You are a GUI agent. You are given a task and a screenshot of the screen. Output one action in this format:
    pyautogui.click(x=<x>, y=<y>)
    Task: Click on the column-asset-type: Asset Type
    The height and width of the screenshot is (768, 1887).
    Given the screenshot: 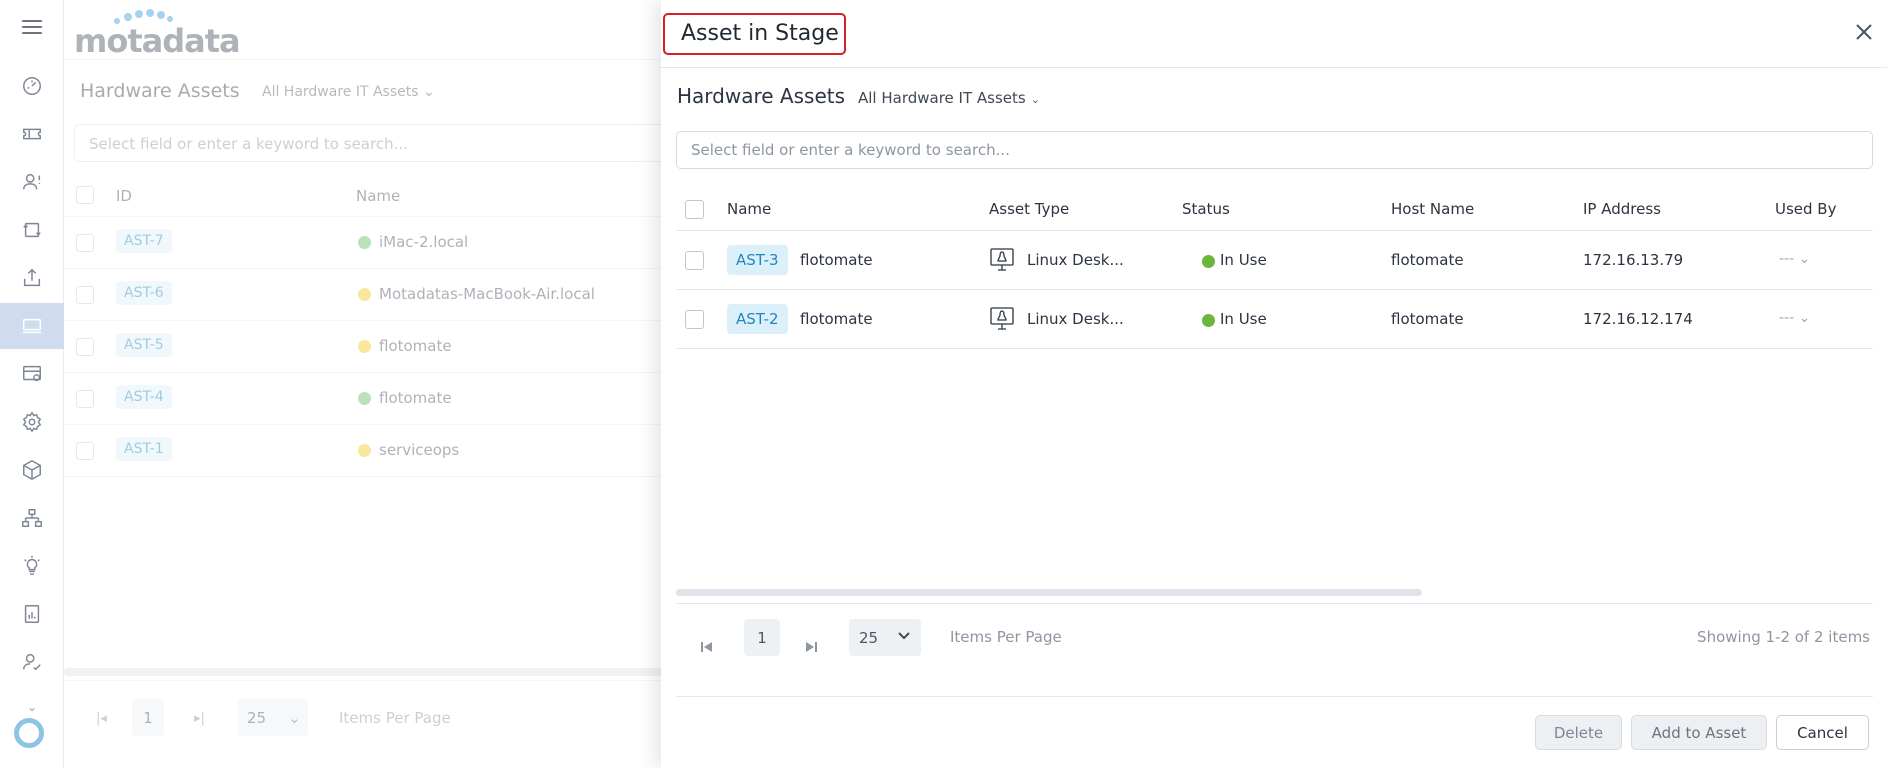 What is the action you would take?
    pyautogui.click(x=1029, y=209)
    